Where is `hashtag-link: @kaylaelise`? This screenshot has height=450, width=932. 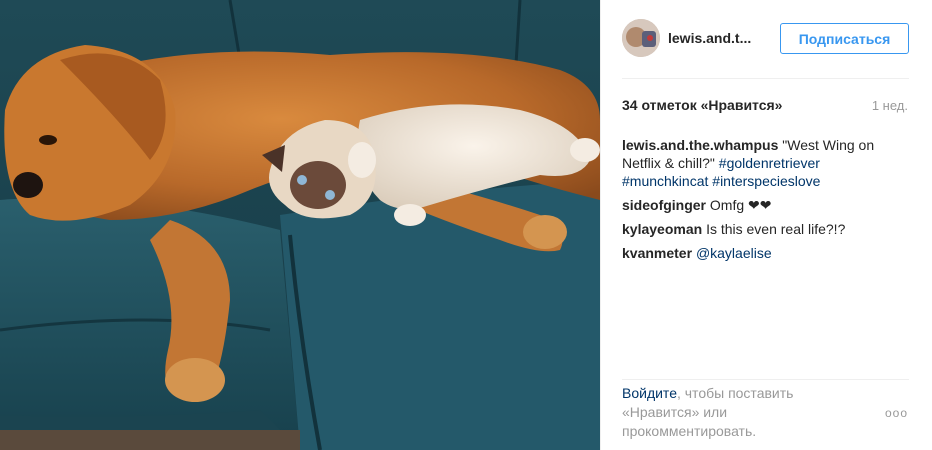 hashtag-link: @kaylaelise is located at coordinates (734, 253).